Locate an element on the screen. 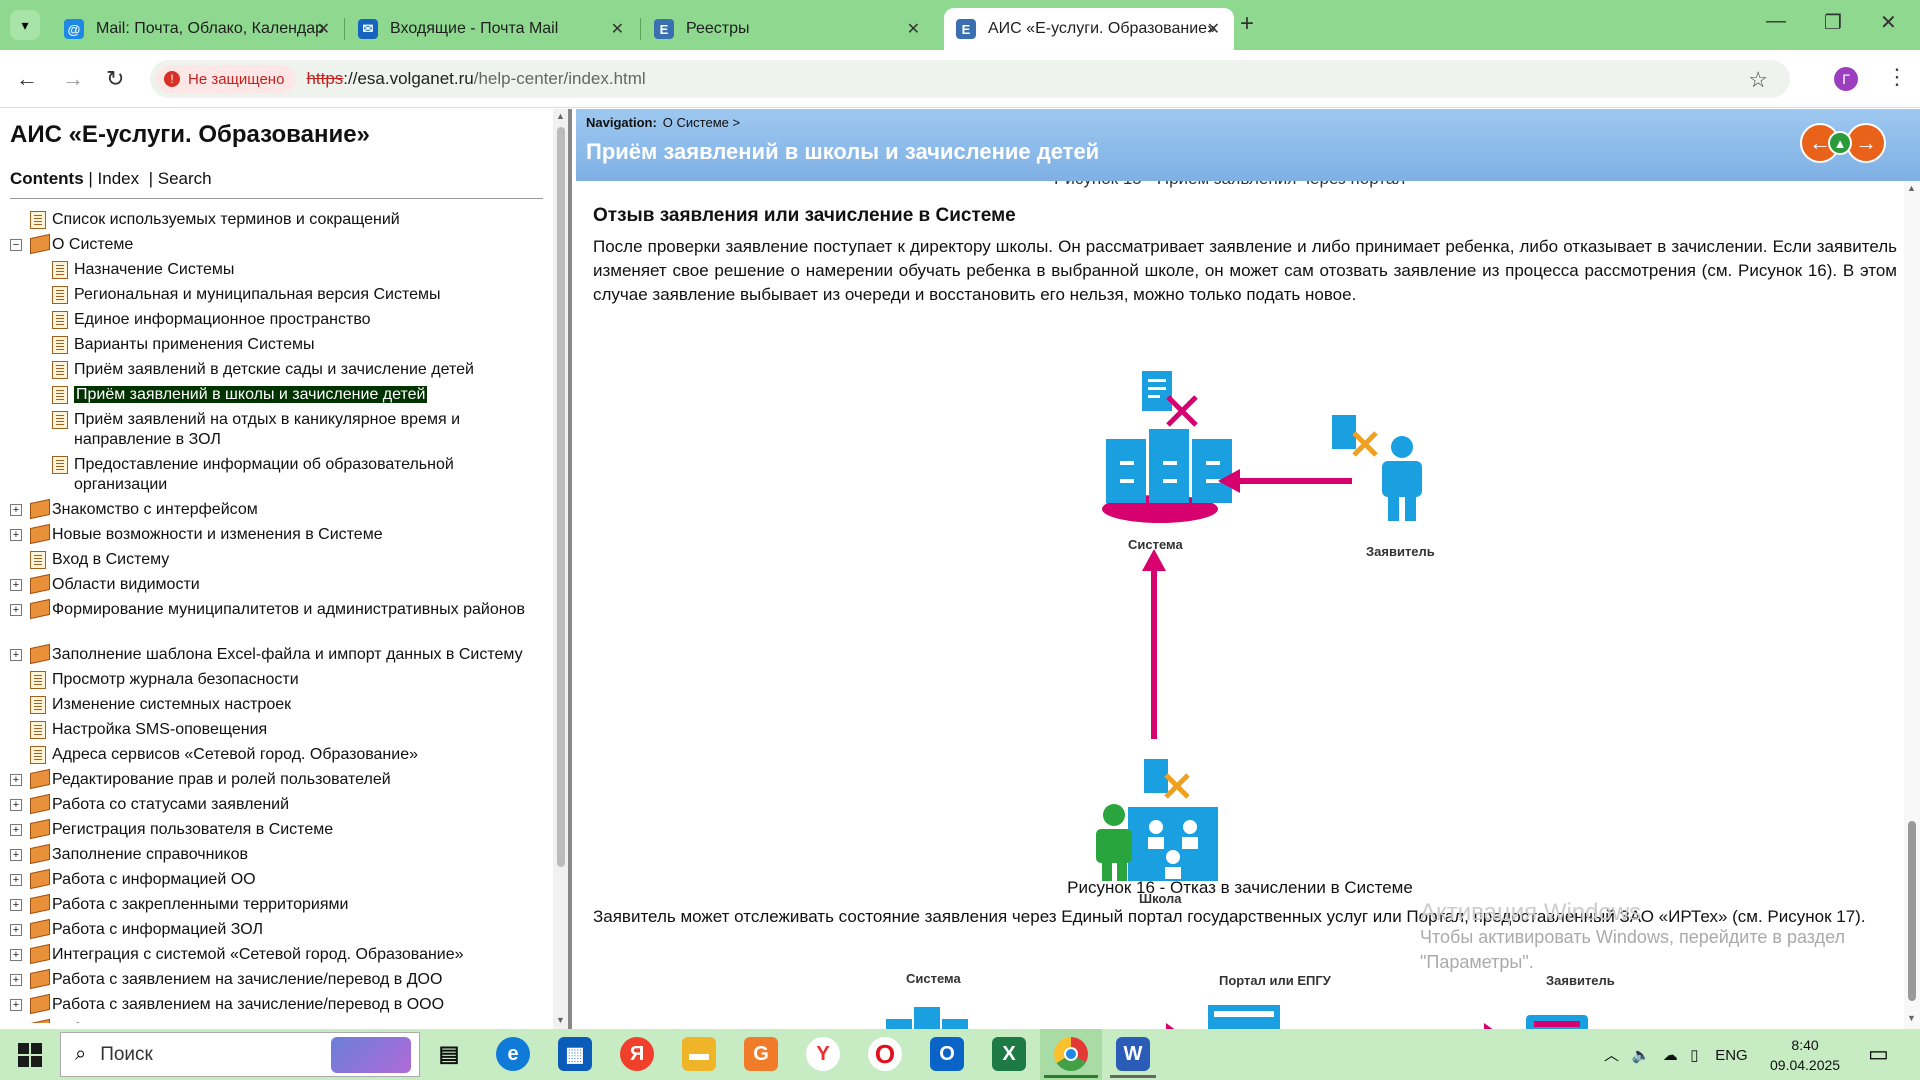 This screenshot has width=1920, height=1080. contents-link: Contents is located at coordinates (47, 178).